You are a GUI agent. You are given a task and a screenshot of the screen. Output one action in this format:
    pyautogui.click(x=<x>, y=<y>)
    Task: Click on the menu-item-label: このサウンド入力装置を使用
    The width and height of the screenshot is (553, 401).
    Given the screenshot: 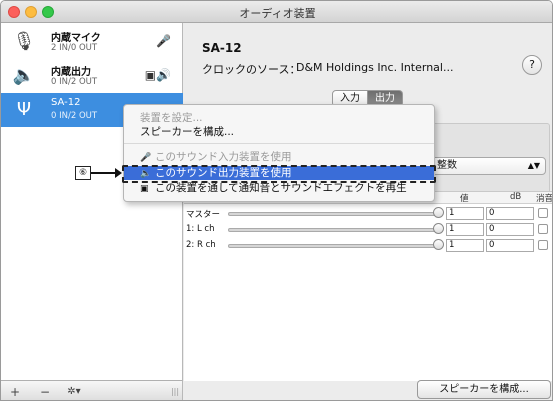 What is the action you would take?
    pyautogui.click(x=223, y=157)
    